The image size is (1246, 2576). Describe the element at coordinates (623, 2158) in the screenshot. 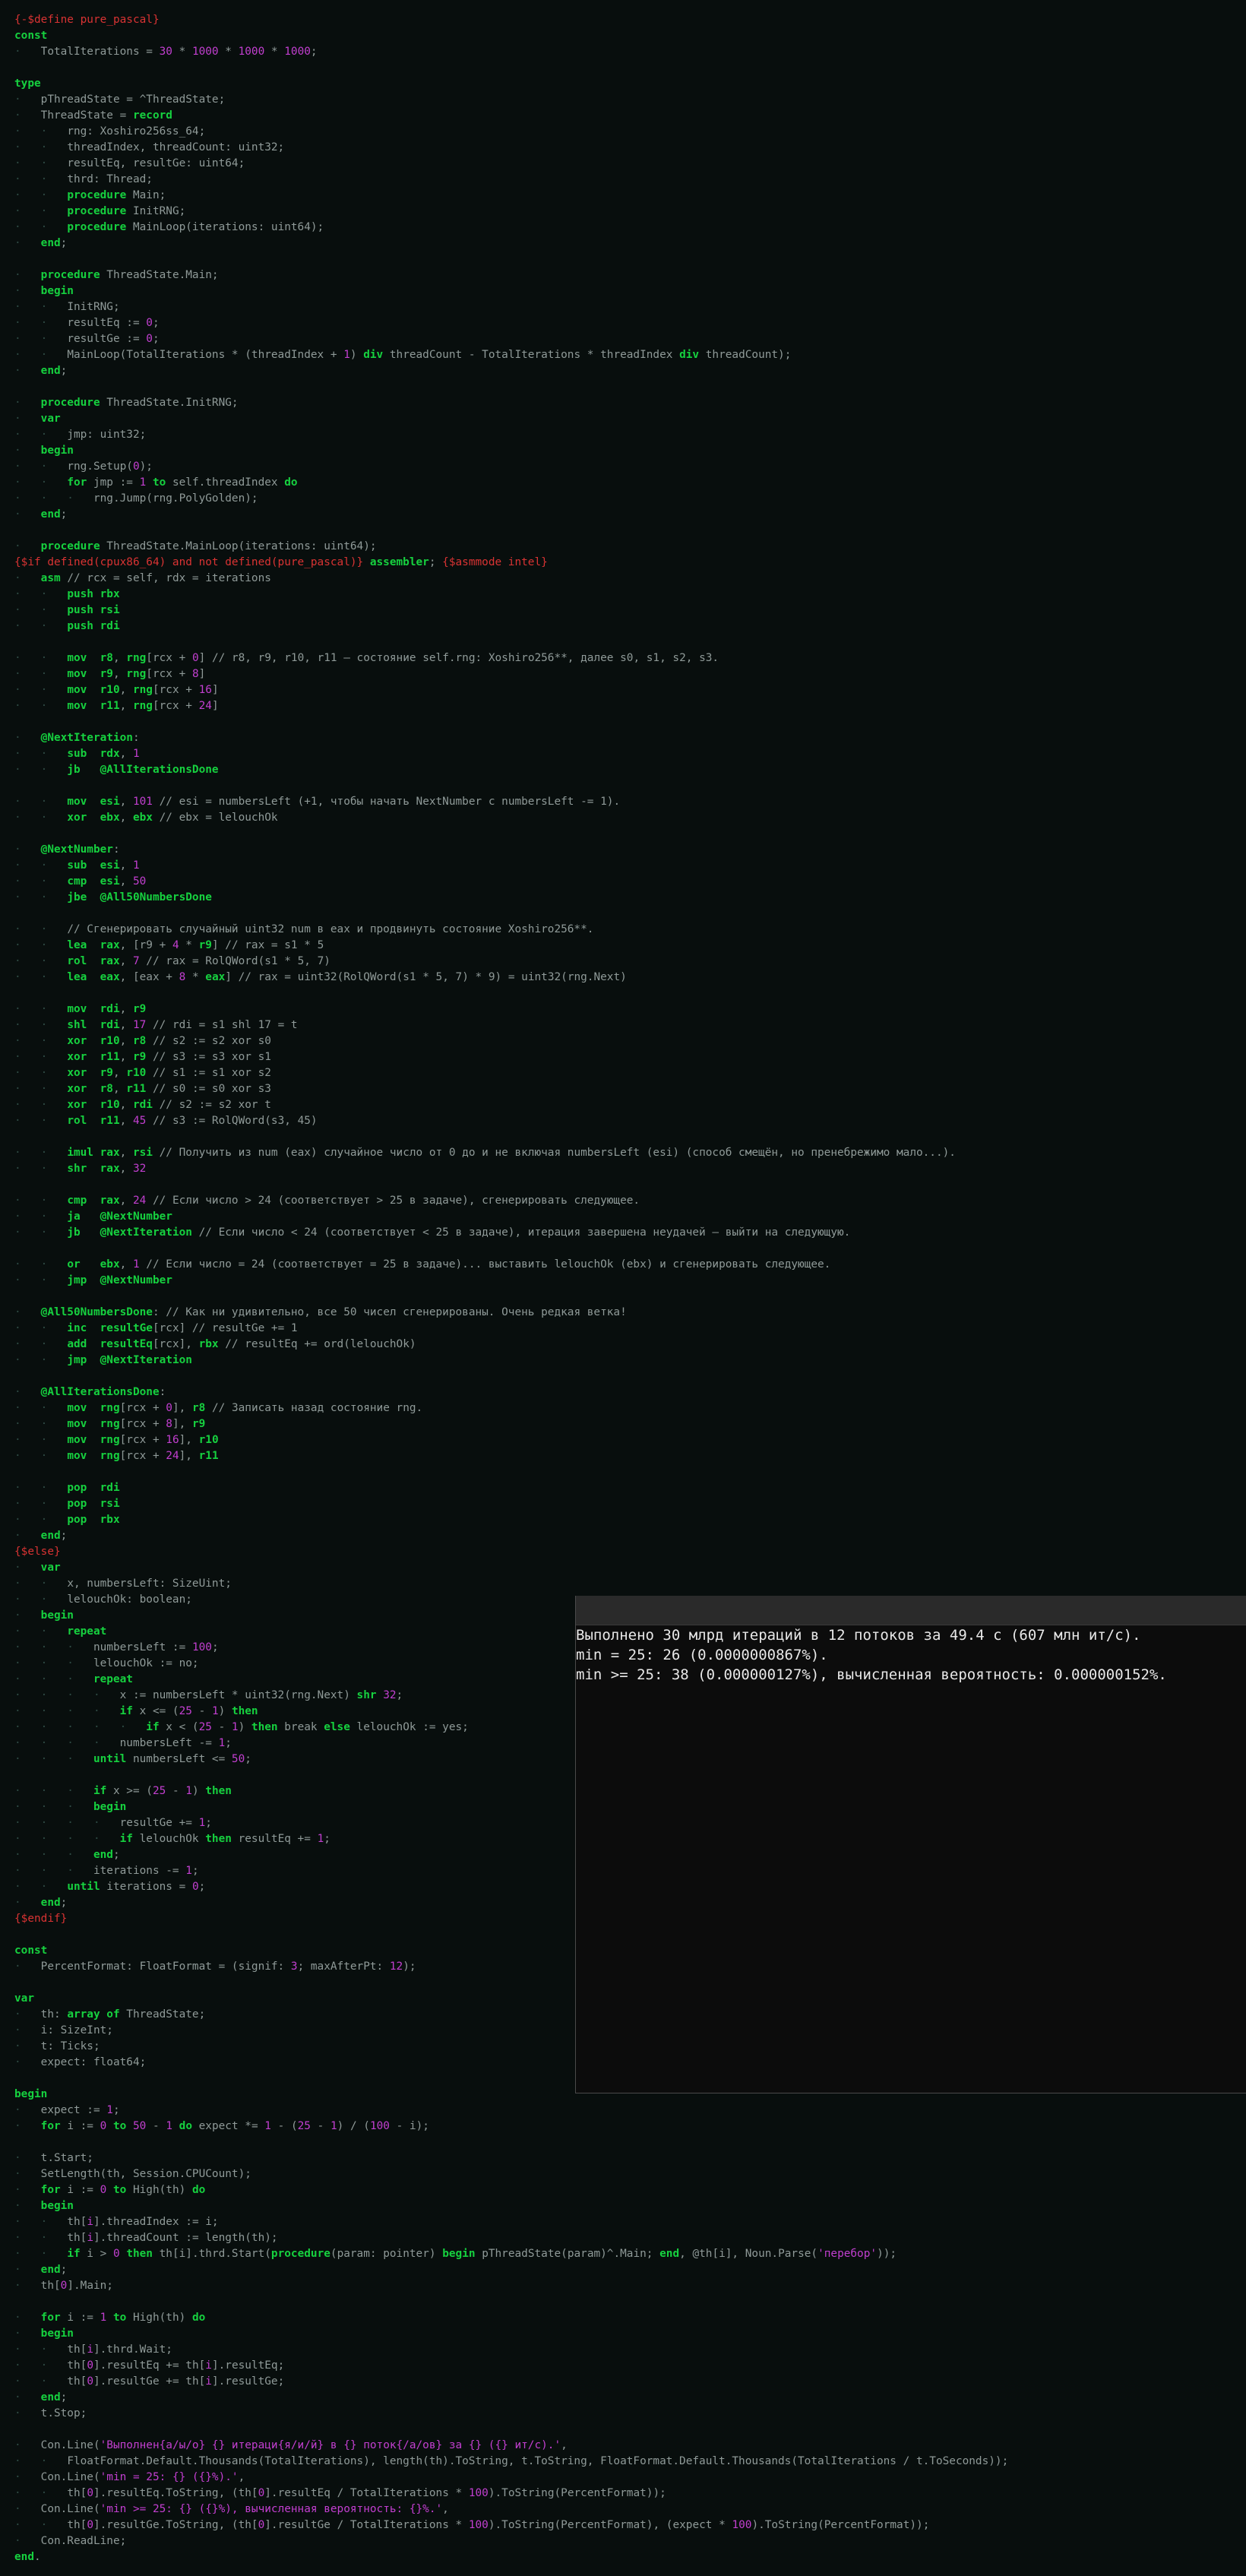

I see `code-line: · t.Start;` at that location.